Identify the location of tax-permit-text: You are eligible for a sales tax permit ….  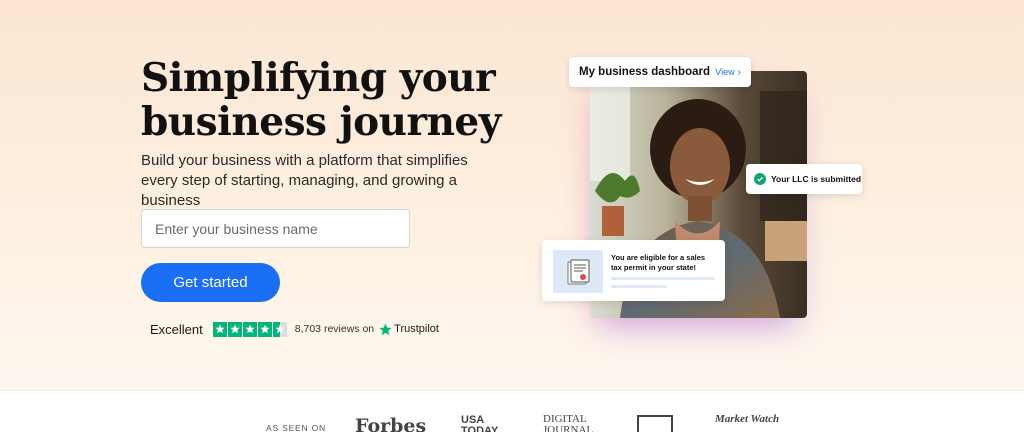
(658, 262).